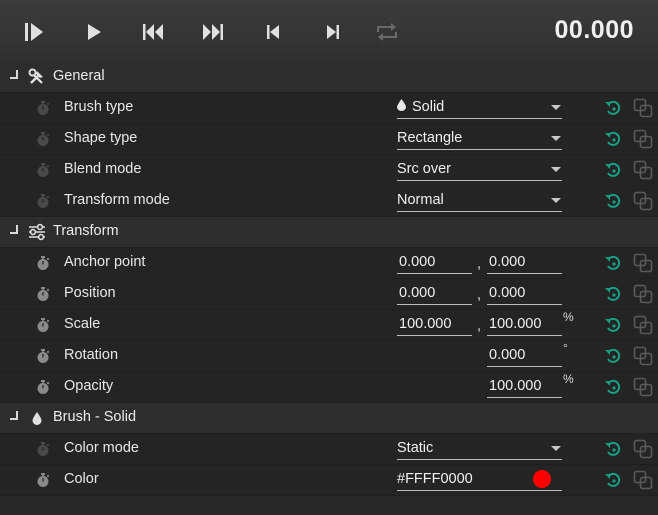 This screenshot has height=515, width=658. I want to click on play-from-start-button, so click(34, 32).